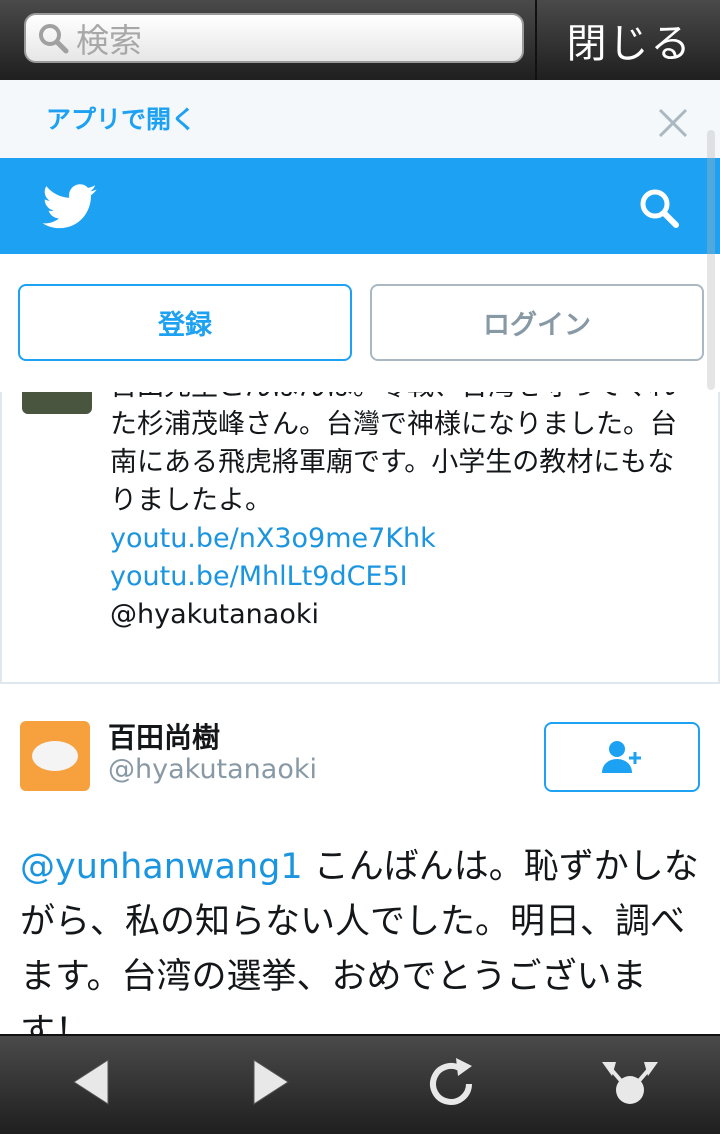 The width and height of the screenshot is (720, 1134). Describe the element at coordinates (451, 1082) in the screenshot. I see `reload-icon` at that location.